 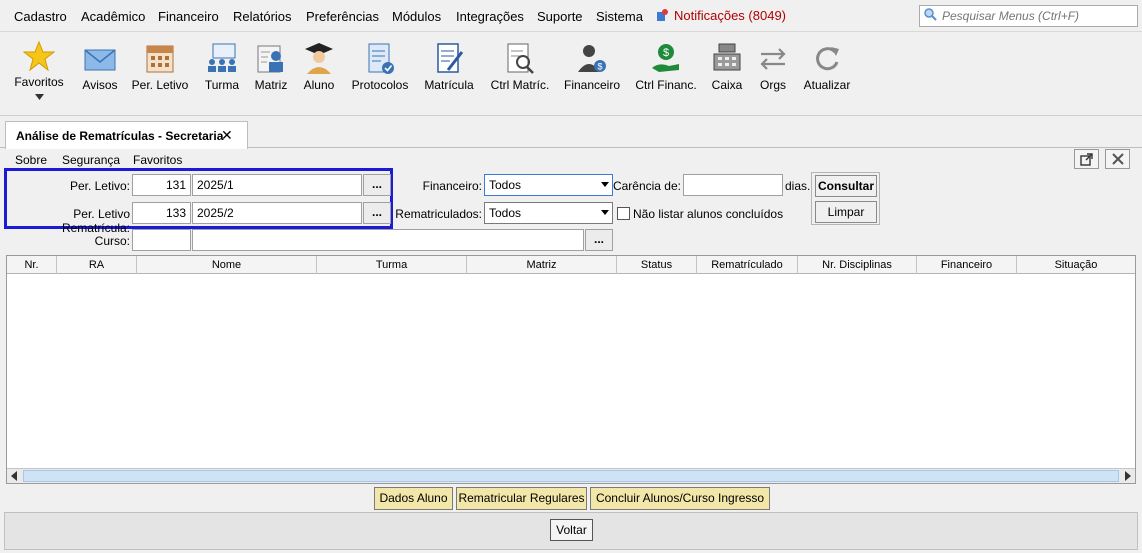 What do you see at coordinates (490, 16) in the screenshot?
I see `menu-integracoes: Integrações` at bounding box center [490, 16].